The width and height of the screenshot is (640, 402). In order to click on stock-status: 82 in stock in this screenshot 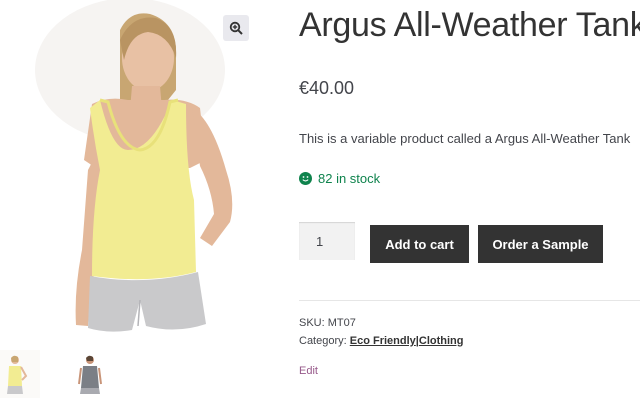, I will do `click(339, 178)`.